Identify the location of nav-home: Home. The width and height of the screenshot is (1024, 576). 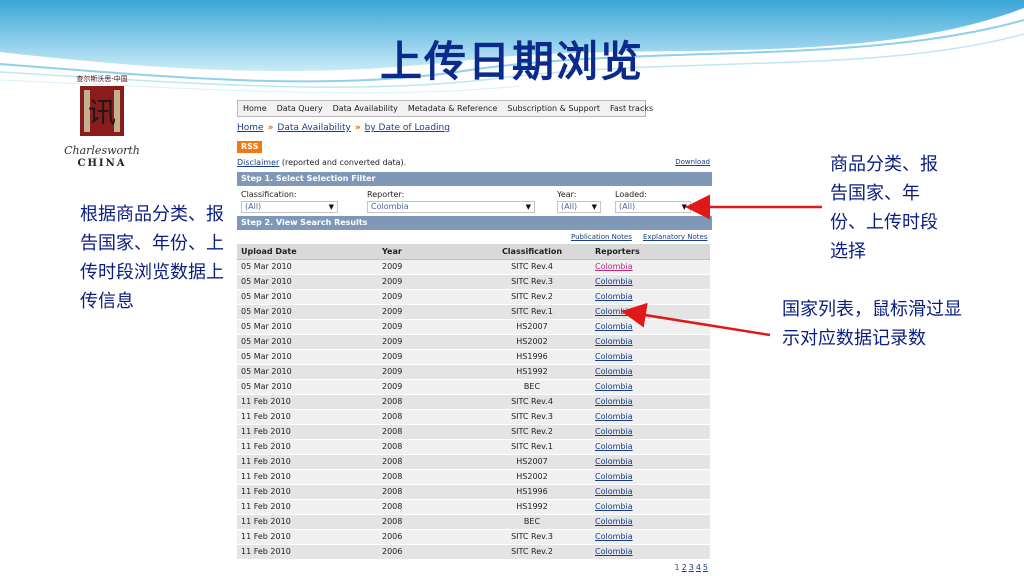
(255, 108).